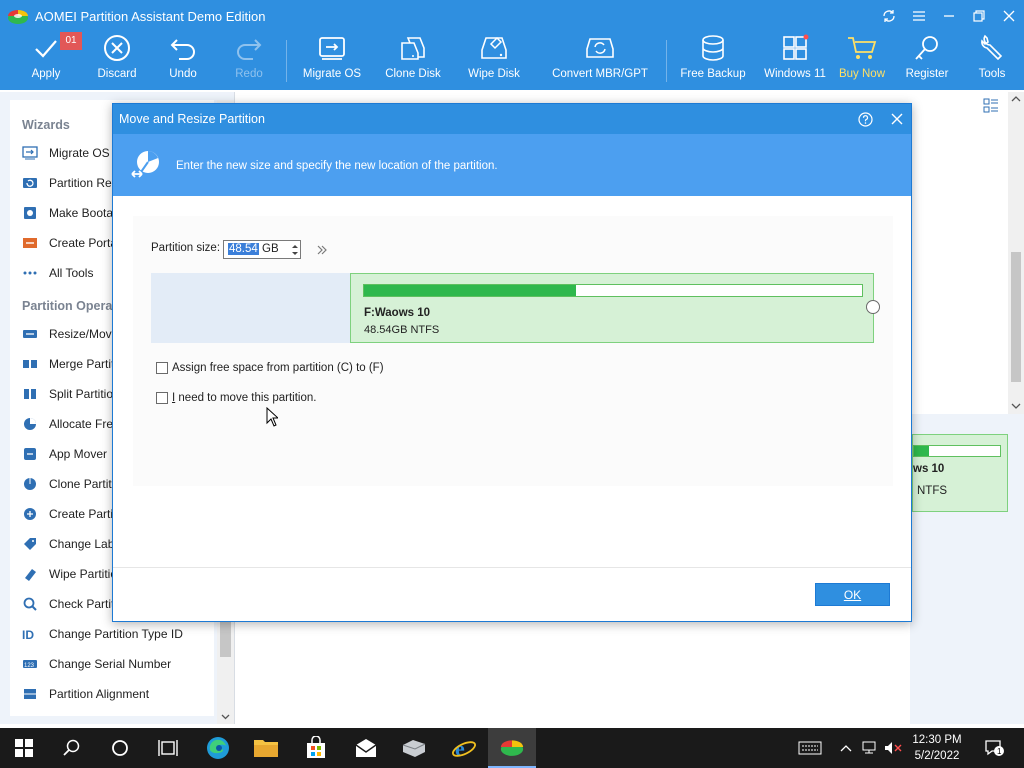 Image resolution: width=1024 pixels, height=768 pixels. Describe the element at coordinates (512, 567) in the screenshot. I see `dialog-footer-divider` at that location.